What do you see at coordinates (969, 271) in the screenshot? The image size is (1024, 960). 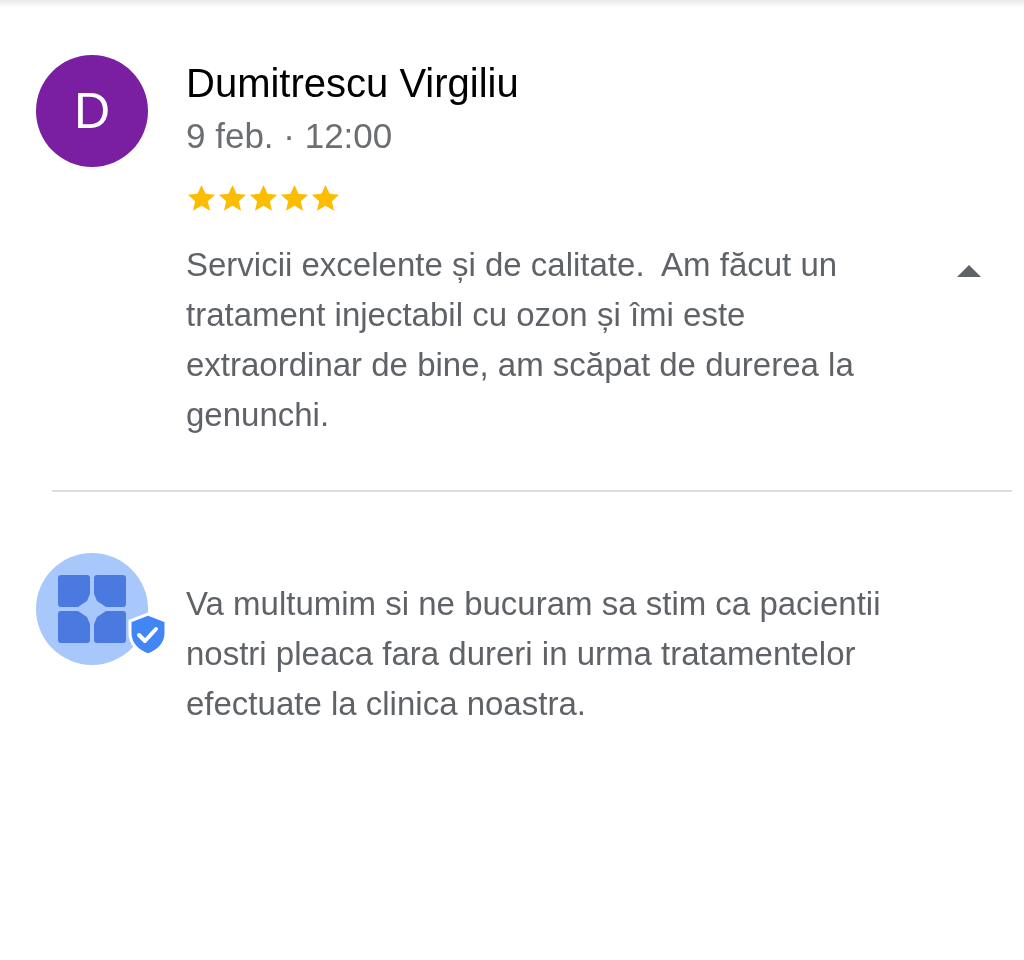 I see `collapse-caret-icon` at bounding box center [969, 271].